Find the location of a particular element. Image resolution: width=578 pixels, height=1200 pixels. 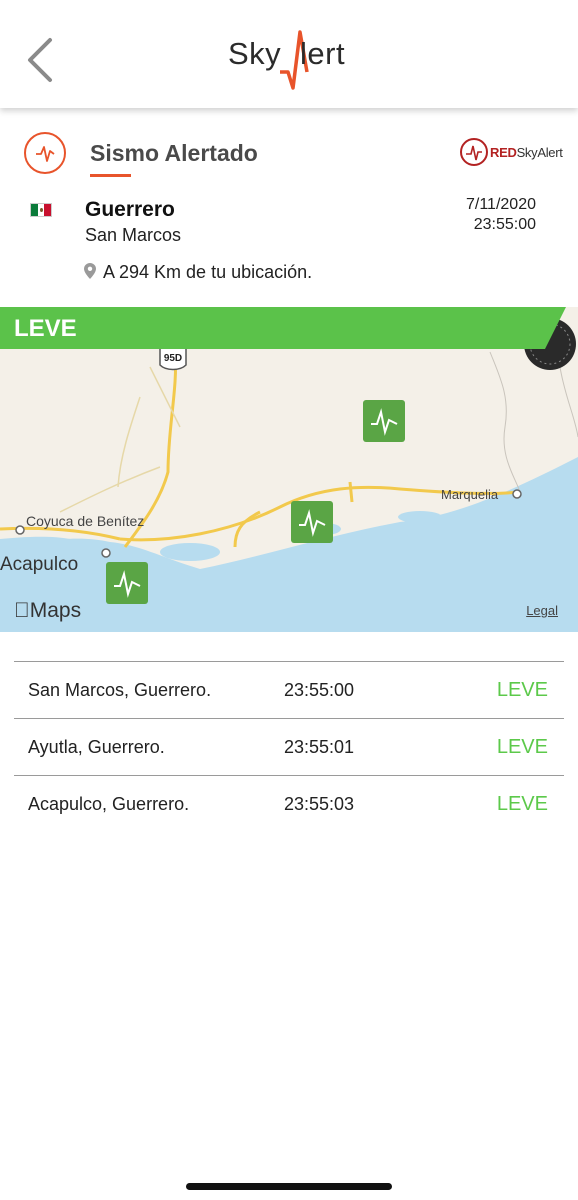

apple-maps-logo: Maps is located at coordinates (47, 610).